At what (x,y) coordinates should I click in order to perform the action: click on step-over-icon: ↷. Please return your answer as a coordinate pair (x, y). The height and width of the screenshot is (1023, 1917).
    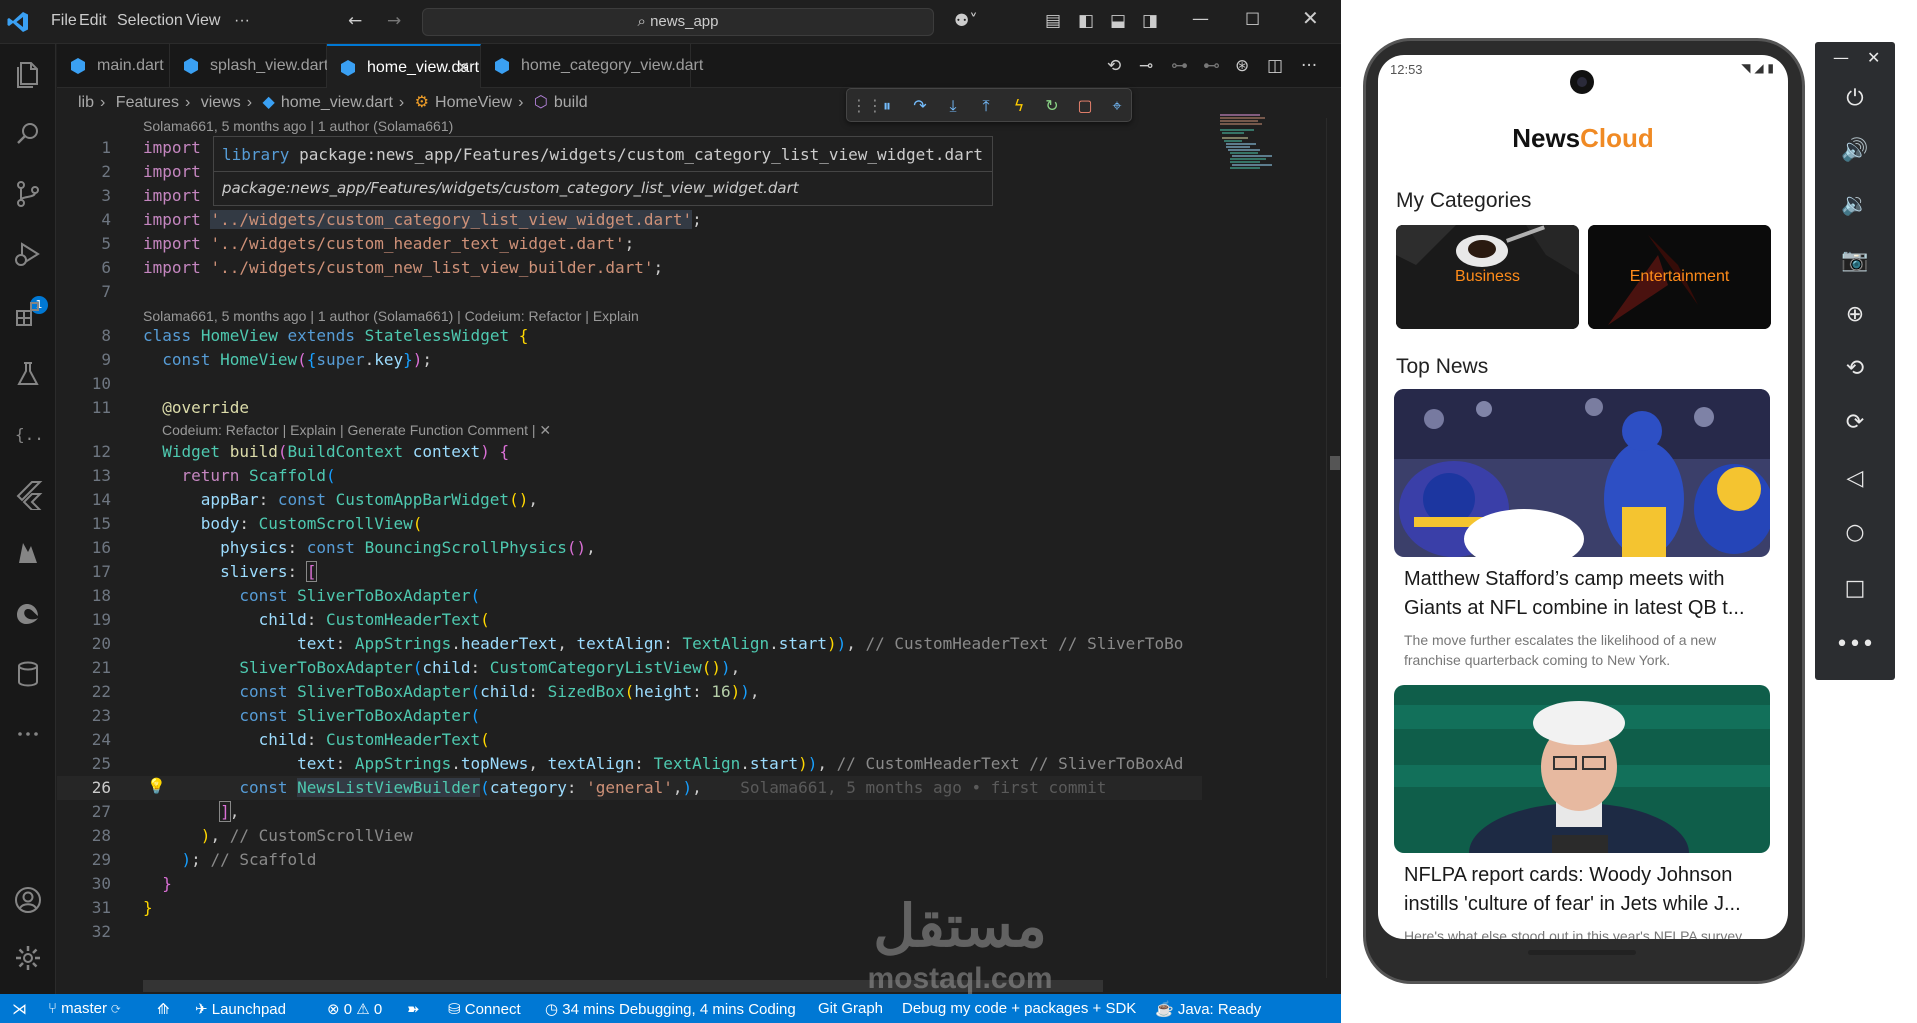
    Looking at the image, I should click on (920, 106).